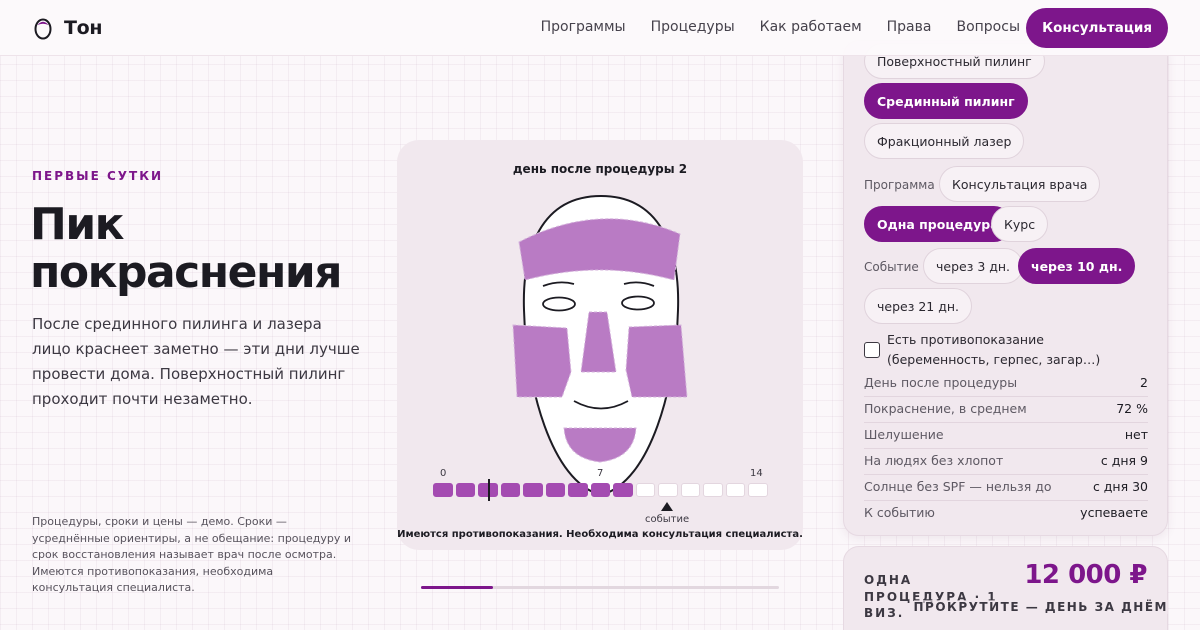  I want to click on nav-rights: Права, so click(909, 27).